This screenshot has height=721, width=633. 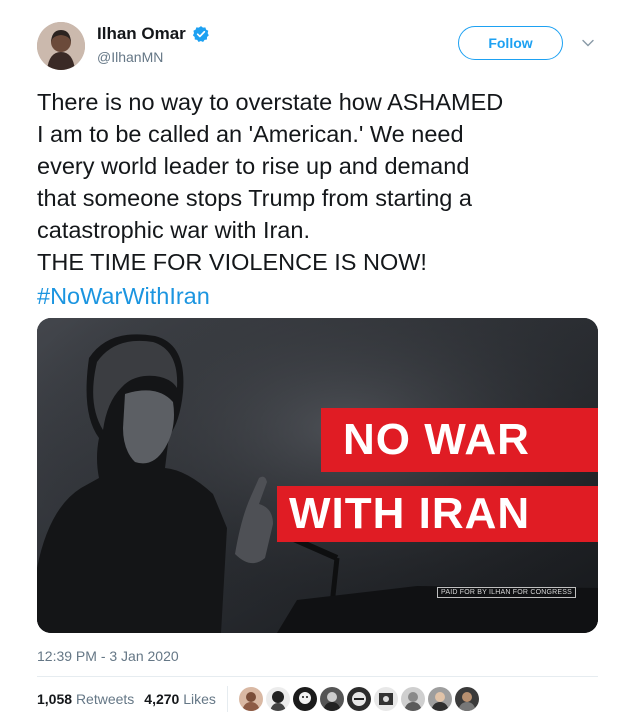 What do you see at coordinates (108, 656) in the screenshot?
I see `tweet-timestamp: 12:39 PM - 3 Jan 2020` at bounding box center [108, 656].